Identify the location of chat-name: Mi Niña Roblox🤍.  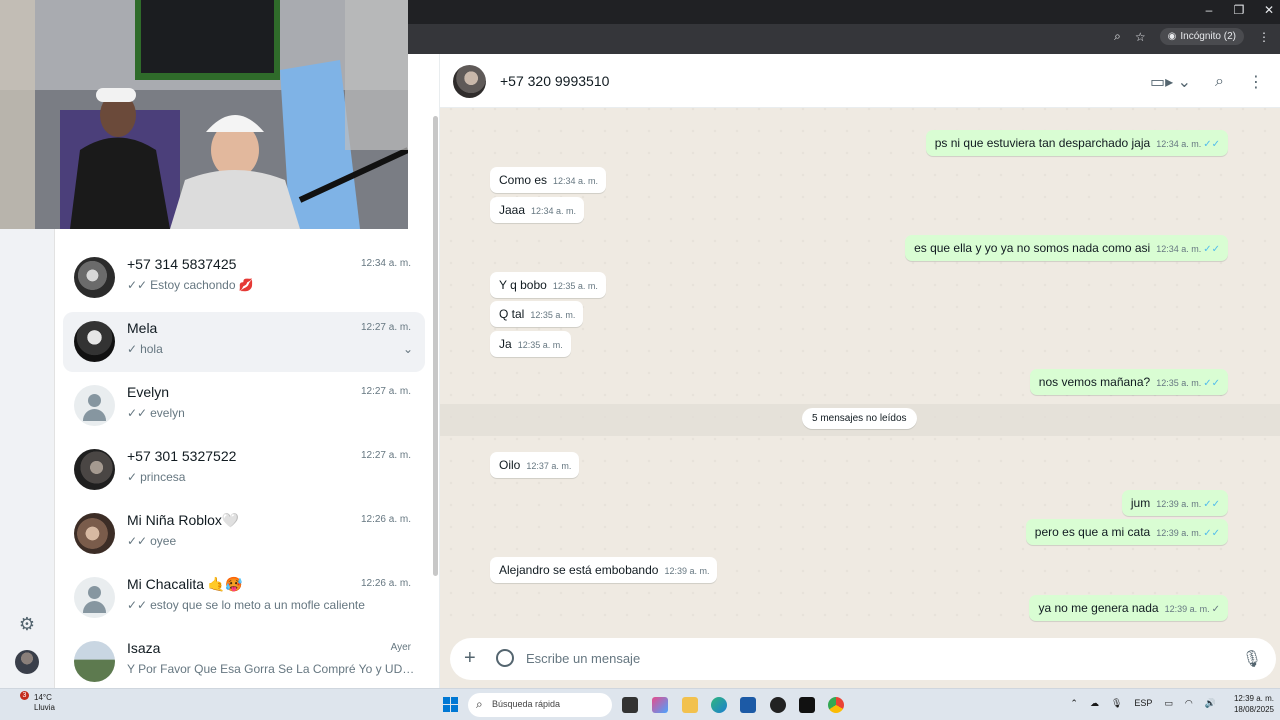
(183, 520).